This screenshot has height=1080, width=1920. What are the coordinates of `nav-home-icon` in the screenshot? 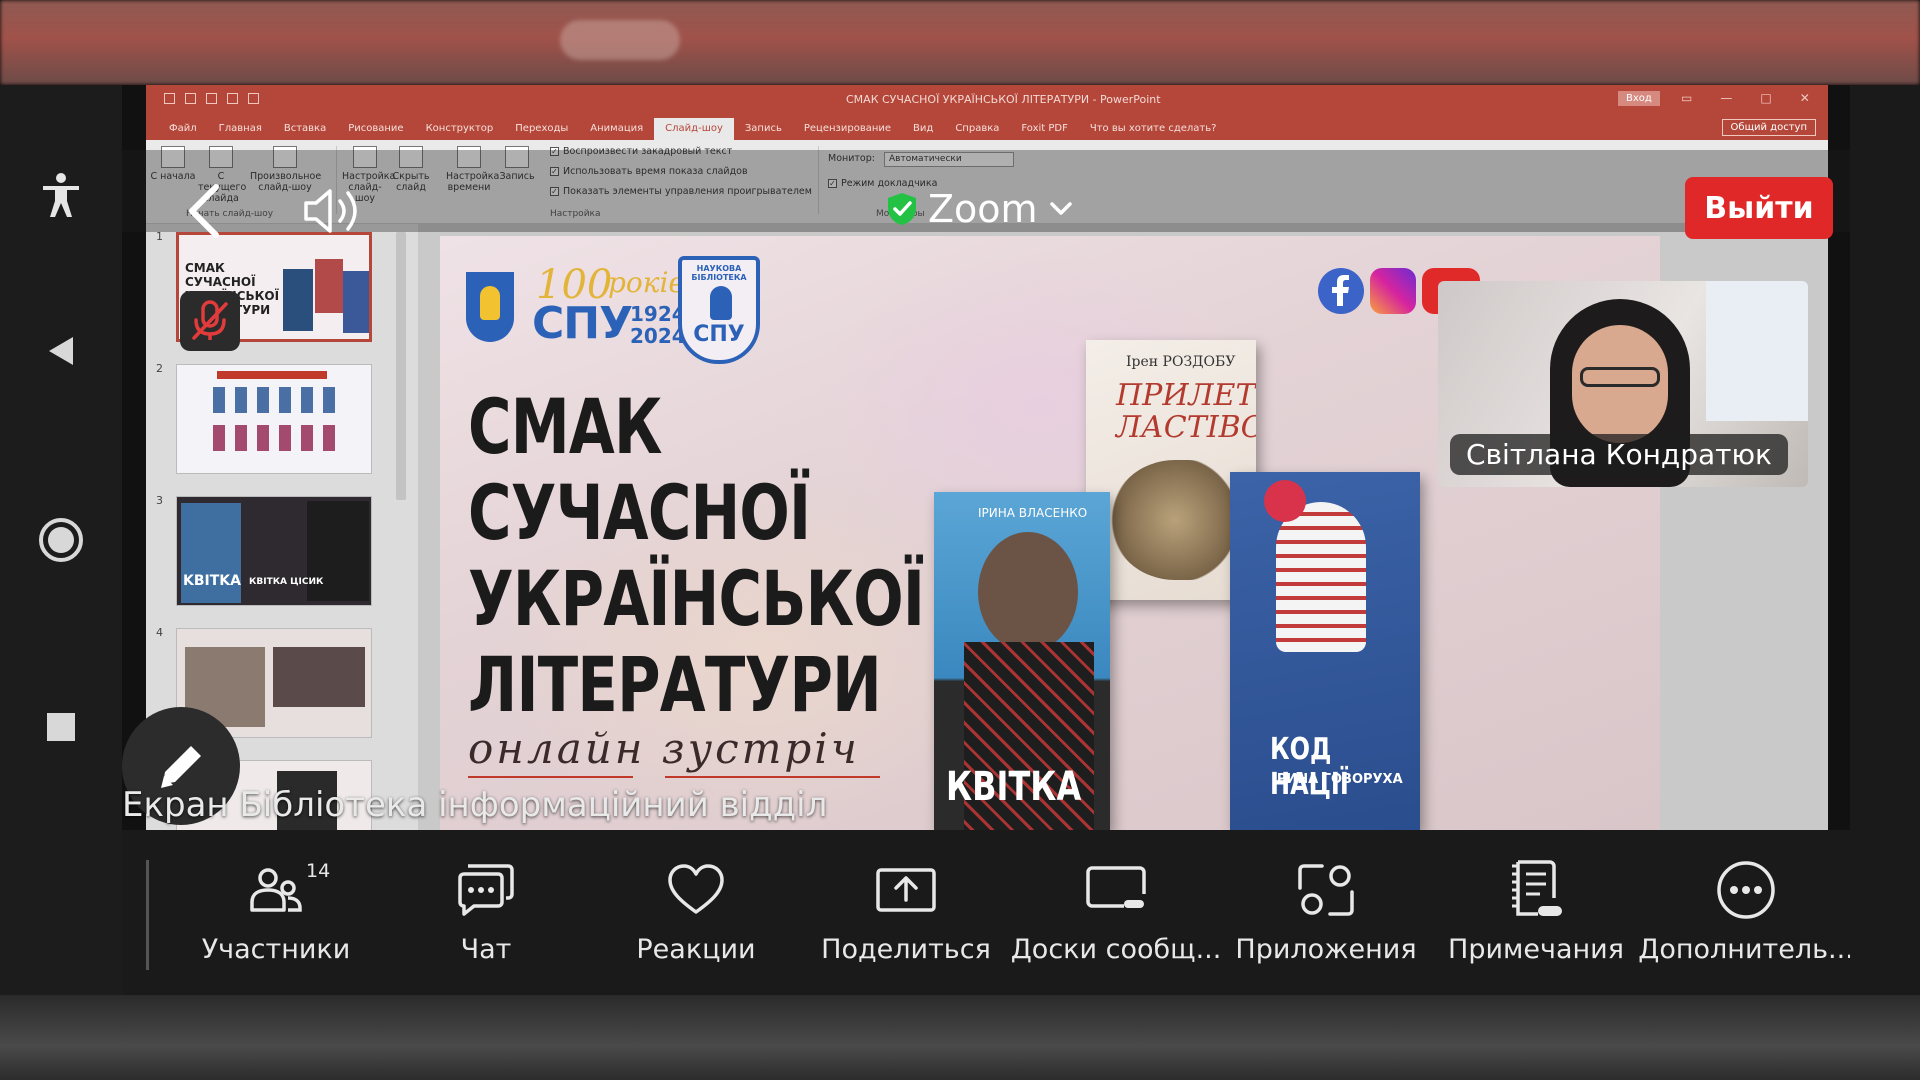 It's located at (61, 540).